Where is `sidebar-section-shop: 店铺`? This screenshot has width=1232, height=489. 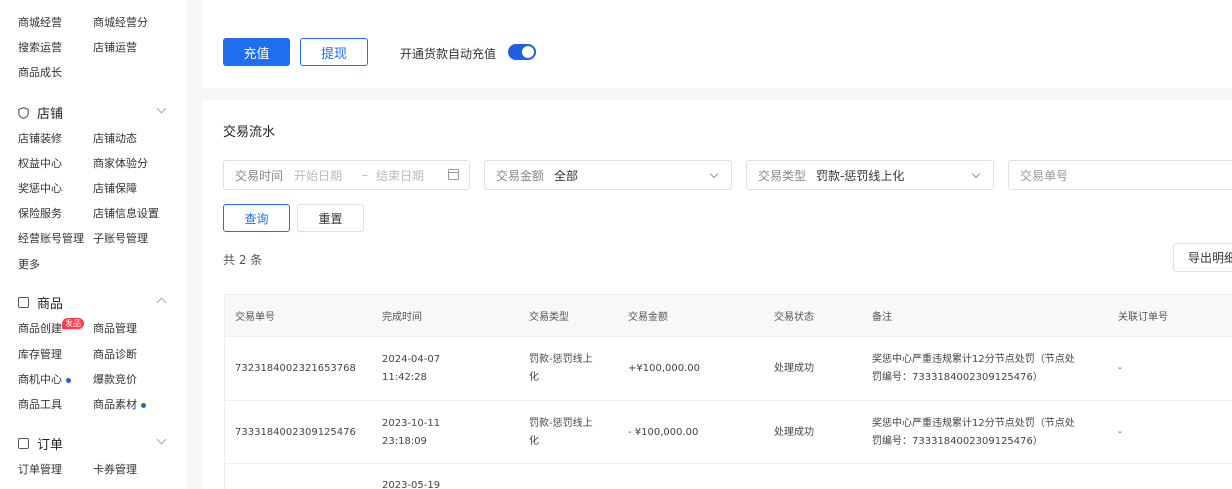 sidebar-section-shop: 店铺 is located at coordinates (40, 112).